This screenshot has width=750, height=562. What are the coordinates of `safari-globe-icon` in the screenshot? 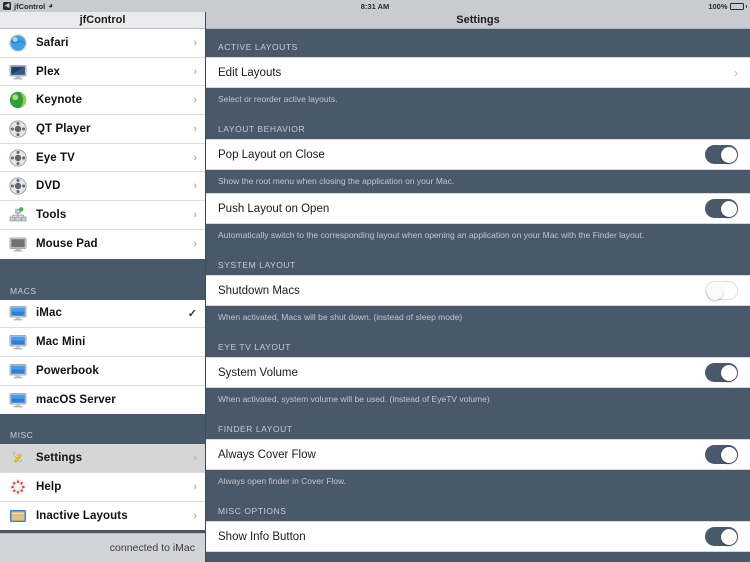 It's located at (17, 42).